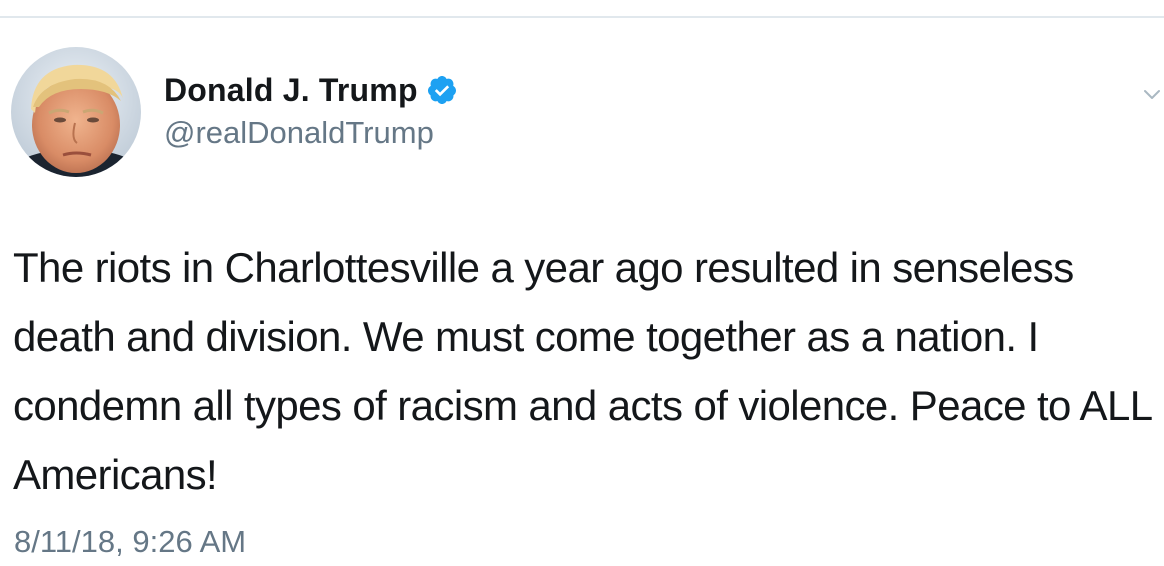 This screenshot has height=566, width=1164. What do you see at coordinates (1152, 94) in the screenshot?
I see `chevron-down-icon` at bounding box center [1152, 94].